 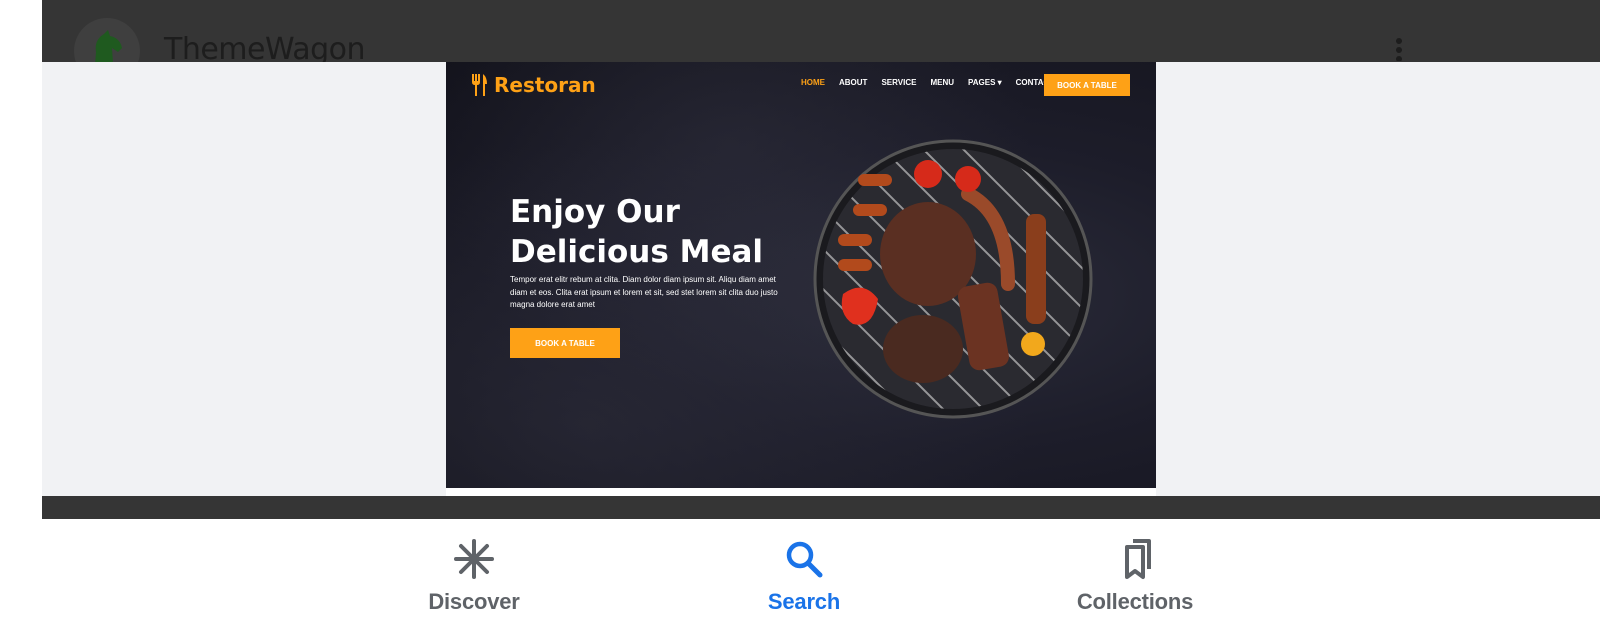 What do you see at coordinates (821, 507) in the screenshot?
I see `bottom-dark-bar` at bounding box center [821, 507].